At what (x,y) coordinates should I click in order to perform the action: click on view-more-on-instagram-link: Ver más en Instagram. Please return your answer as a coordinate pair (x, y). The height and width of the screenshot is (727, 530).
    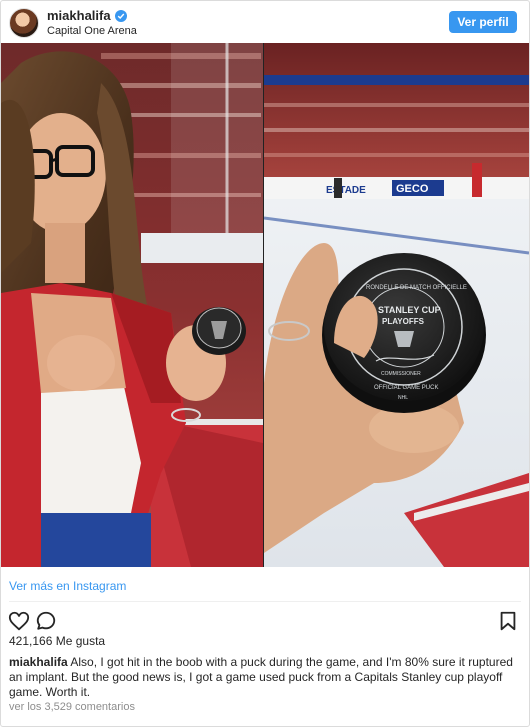
    Looking at the image, I should click on (67, 586).